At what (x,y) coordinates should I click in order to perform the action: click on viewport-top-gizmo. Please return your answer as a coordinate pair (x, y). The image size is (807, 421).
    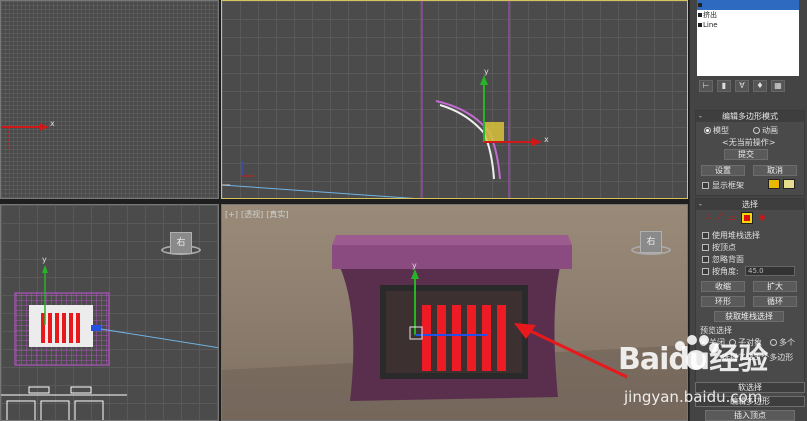
    Looking at the image, I should click on (25, 136).